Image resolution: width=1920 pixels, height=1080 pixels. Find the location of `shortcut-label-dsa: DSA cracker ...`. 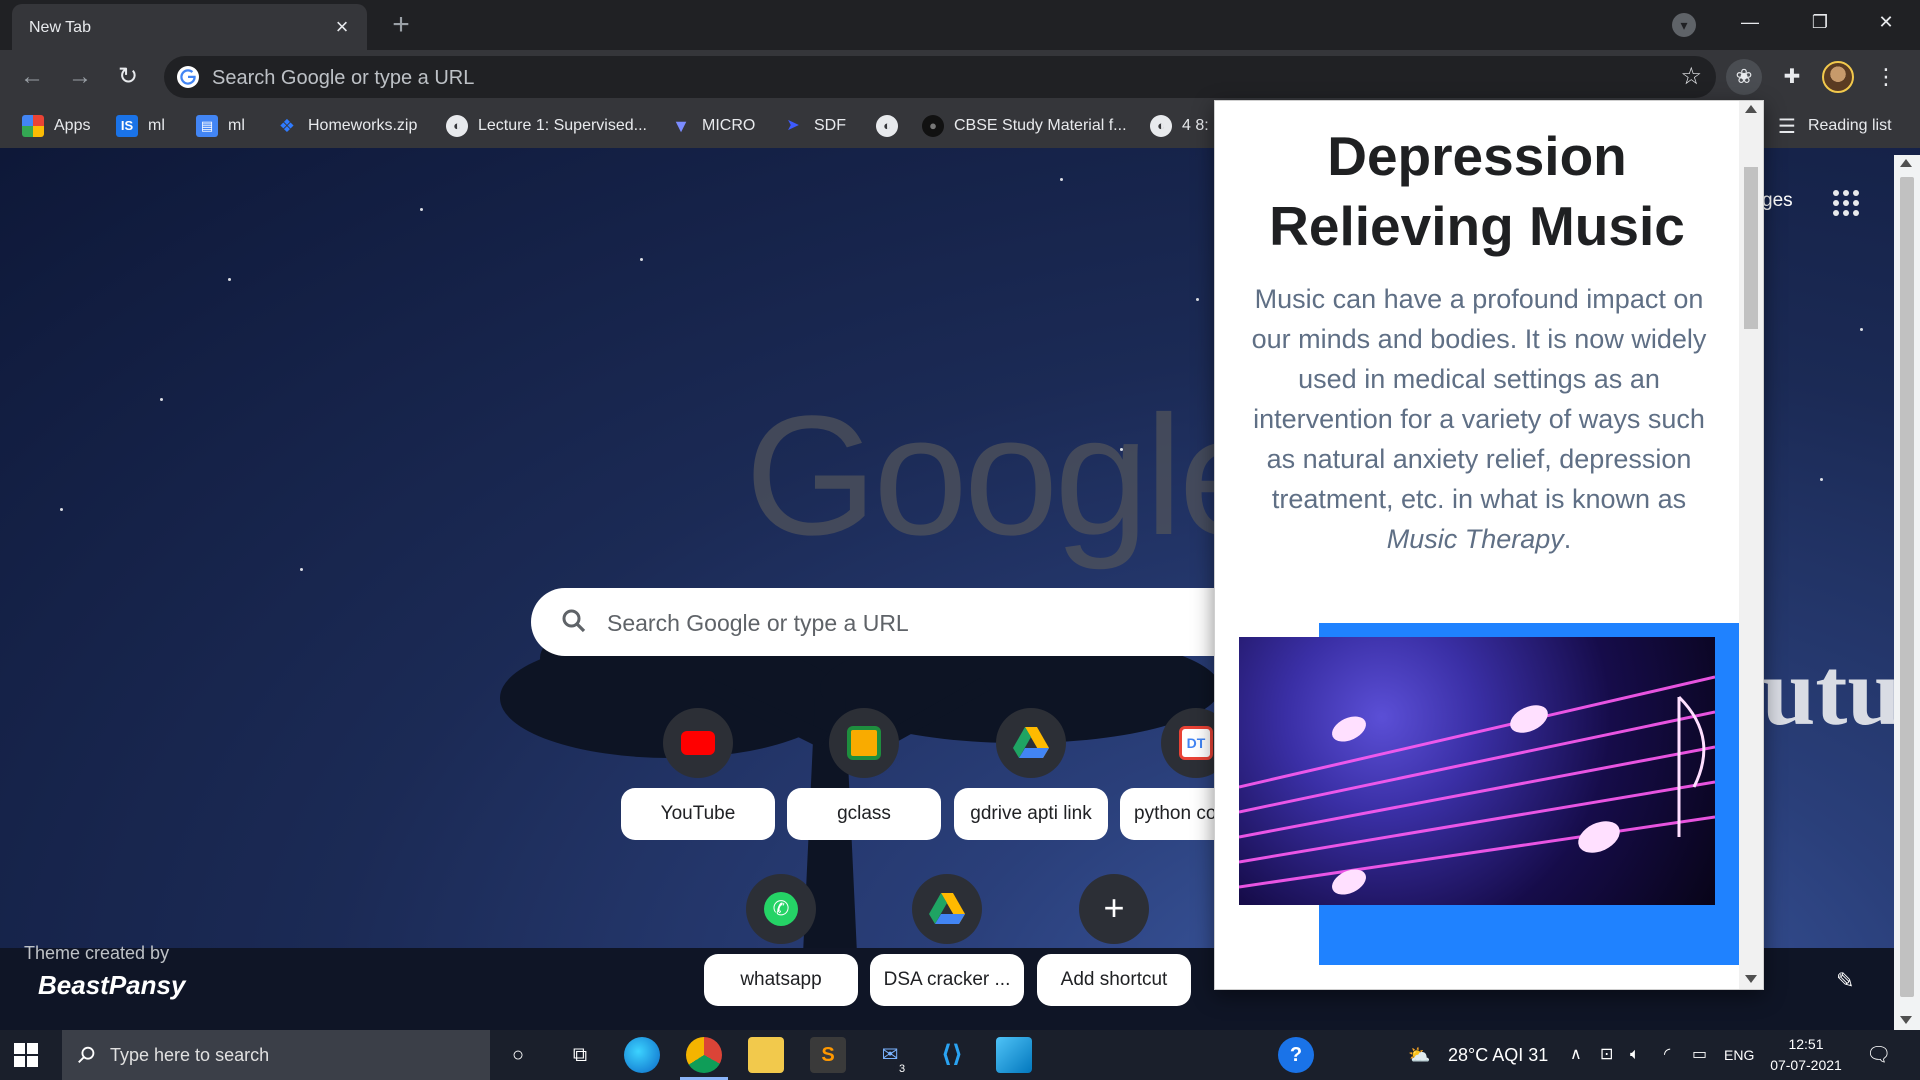

shortcut-label-dsa: DSA cracker ... is located at coordinates (947, 980).